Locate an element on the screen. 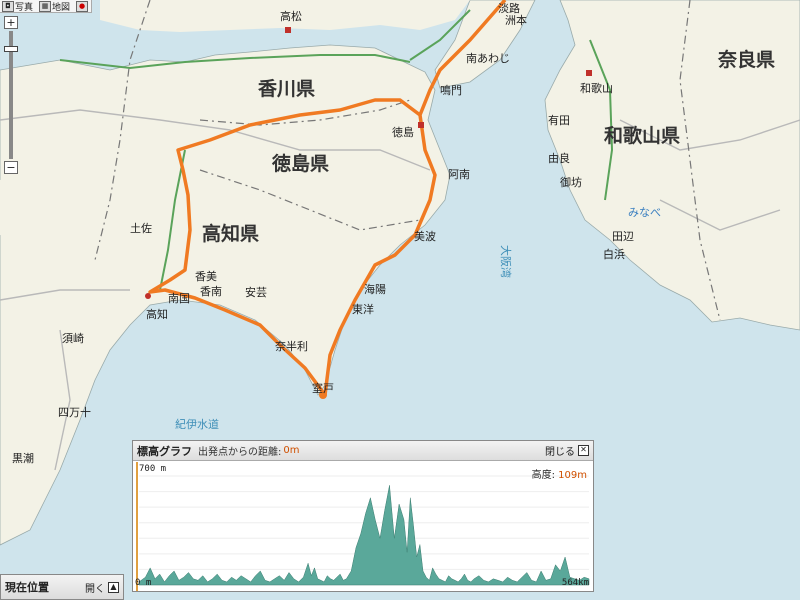  label-kii-channel: 大阪湾 is located at coordinates (506, 261).